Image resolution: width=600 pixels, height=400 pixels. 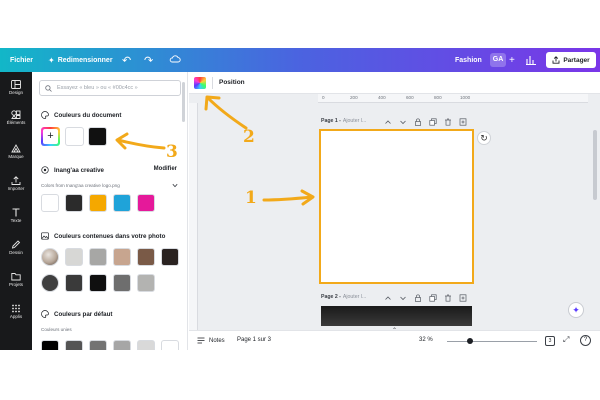 I want to click on notes-button: Notes, so click(x=211, y=340).